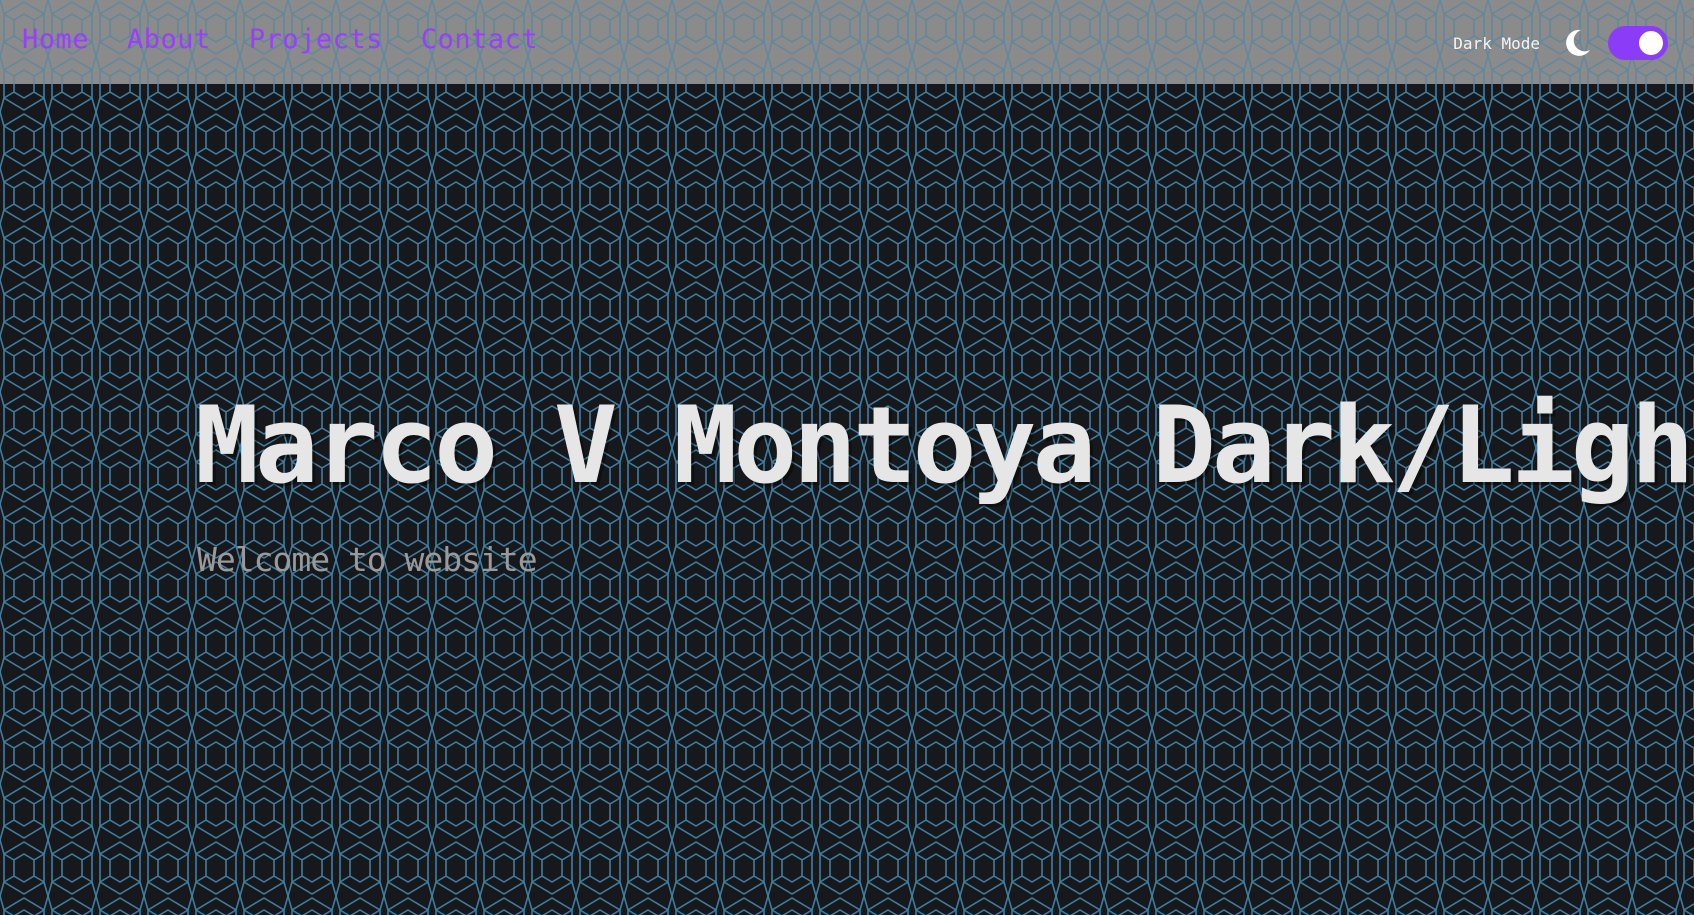 This screenshot has height=915, width=1694. I want to click on nav-link-projects: Projects, so click(316, 39).